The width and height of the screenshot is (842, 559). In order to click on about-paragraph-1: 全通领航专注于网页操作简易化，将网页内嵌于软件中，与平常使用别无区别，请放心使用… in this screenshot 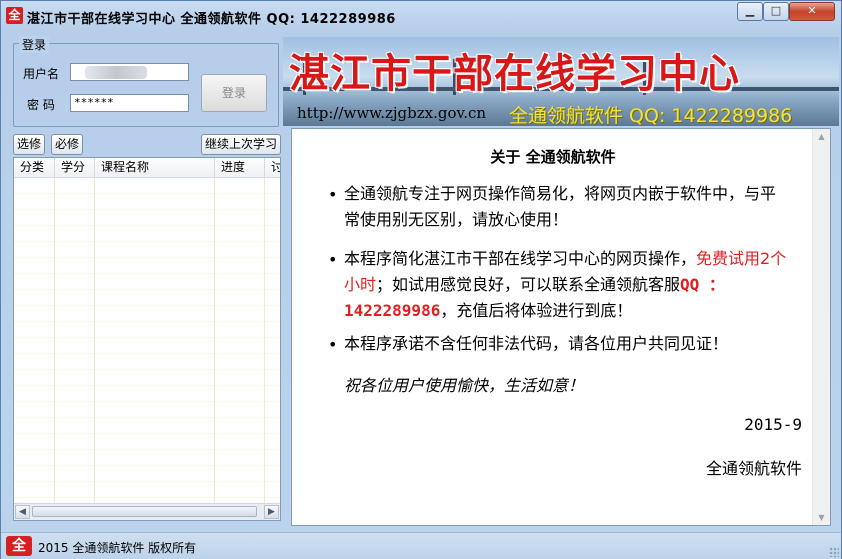, I will do `click(560, 206)`.